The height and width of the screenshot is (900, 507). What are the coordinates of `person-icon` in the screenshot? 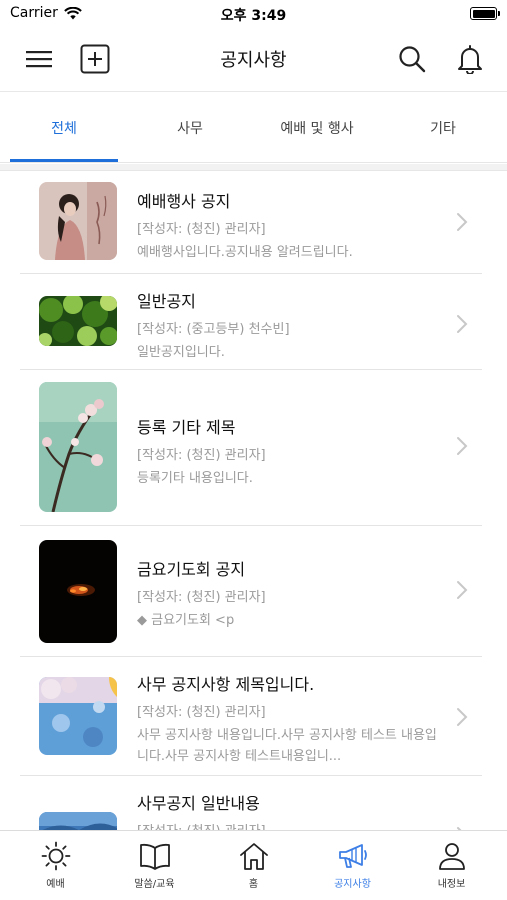 It's located at (451, 856).